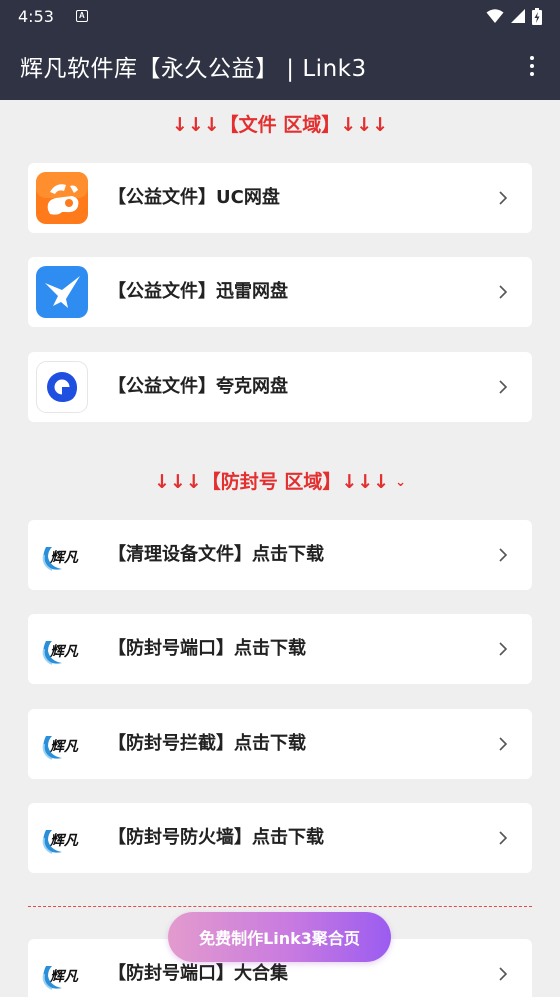  Describe the element at coordinates (532, 66) in the screenshot. I see `overflow-menu-icon` at that location.